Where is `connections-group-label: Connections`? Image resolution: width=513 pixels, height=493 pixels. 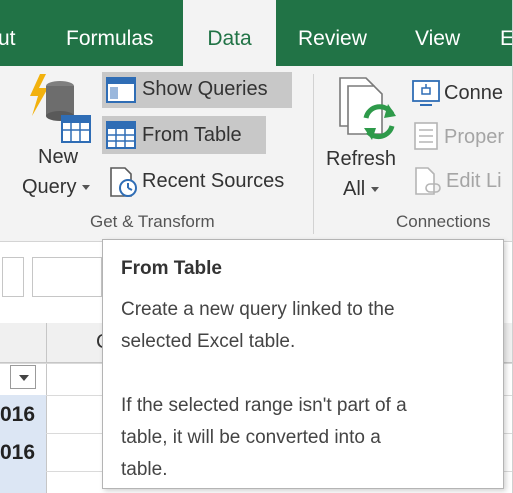
connections-group-label: Connections is located at coordinates (443, 221).